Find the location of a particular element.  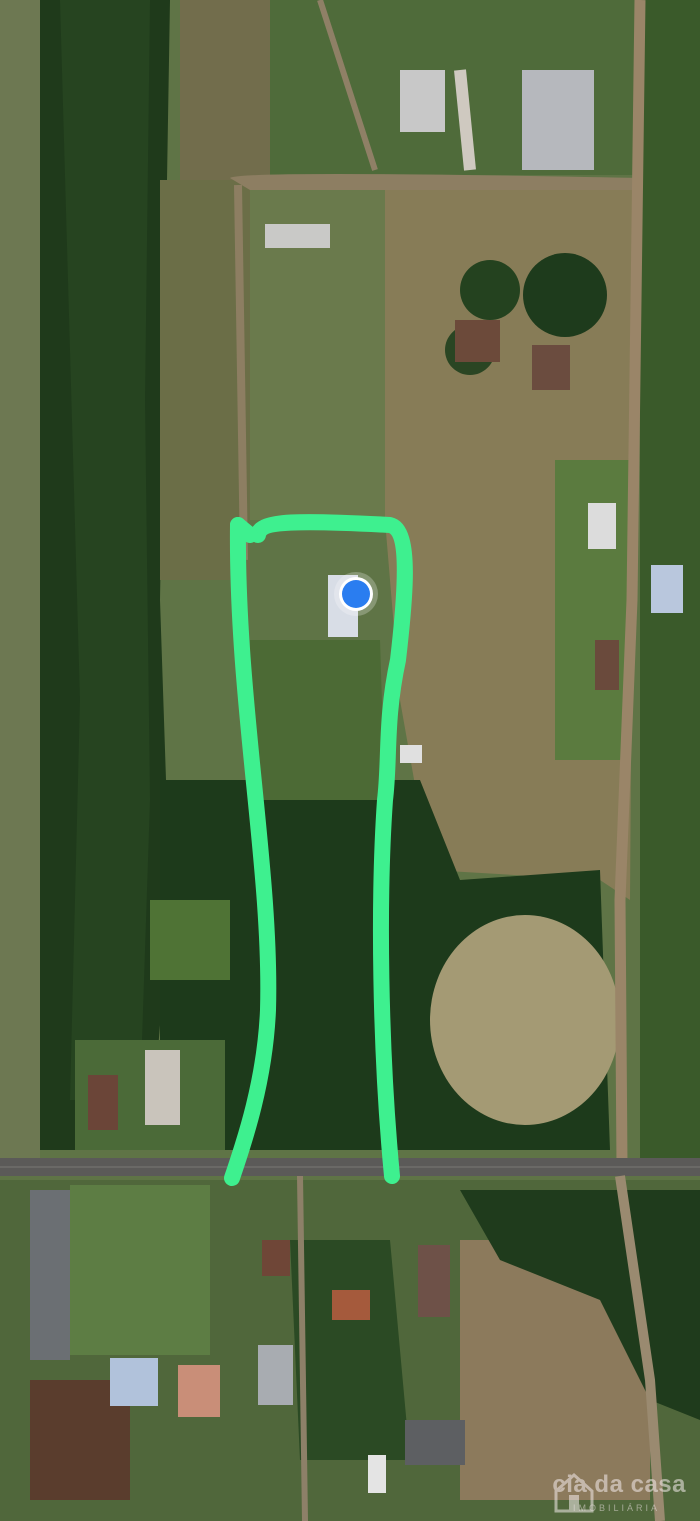

watermark: cia da casa is located at coordinates (619, 1492).